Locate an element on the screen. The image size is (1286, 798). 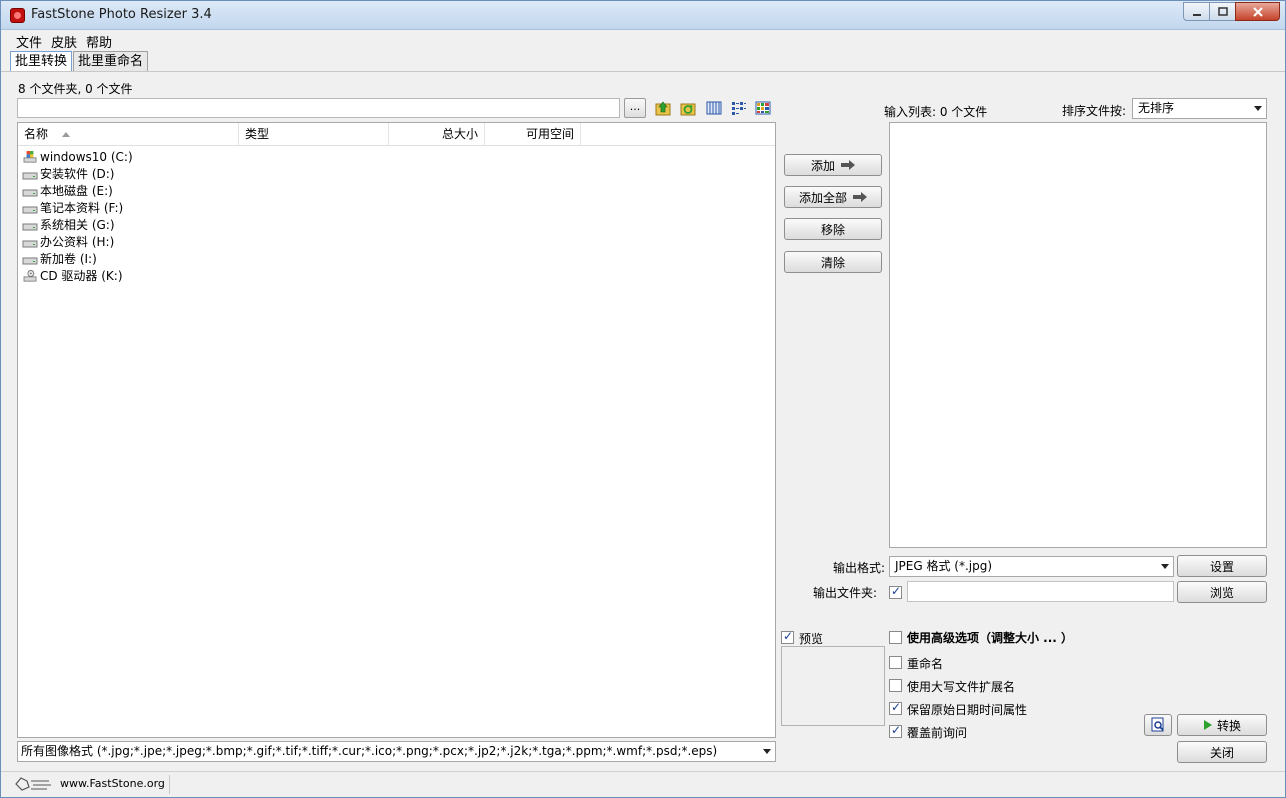
preview-area is located at coordinates (833, 686).